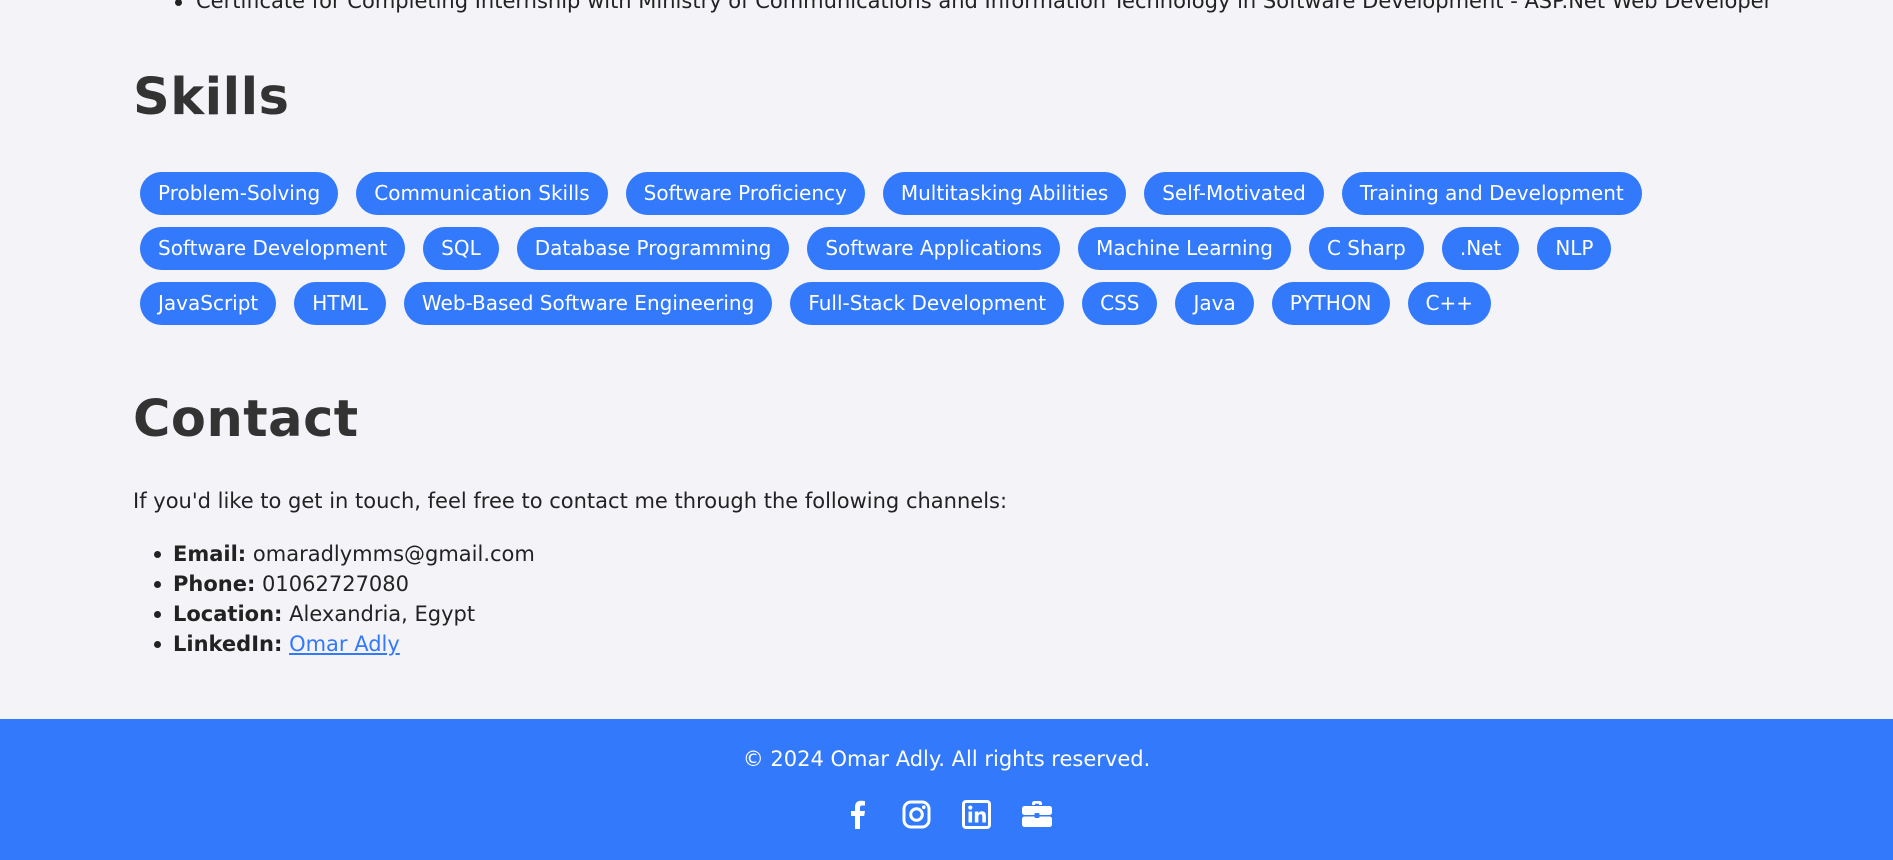  What do you see at coordinates (239, 193) in the screenshot?
I see `skill-tag: Problem-Solving` at bounding box center [239, 193].